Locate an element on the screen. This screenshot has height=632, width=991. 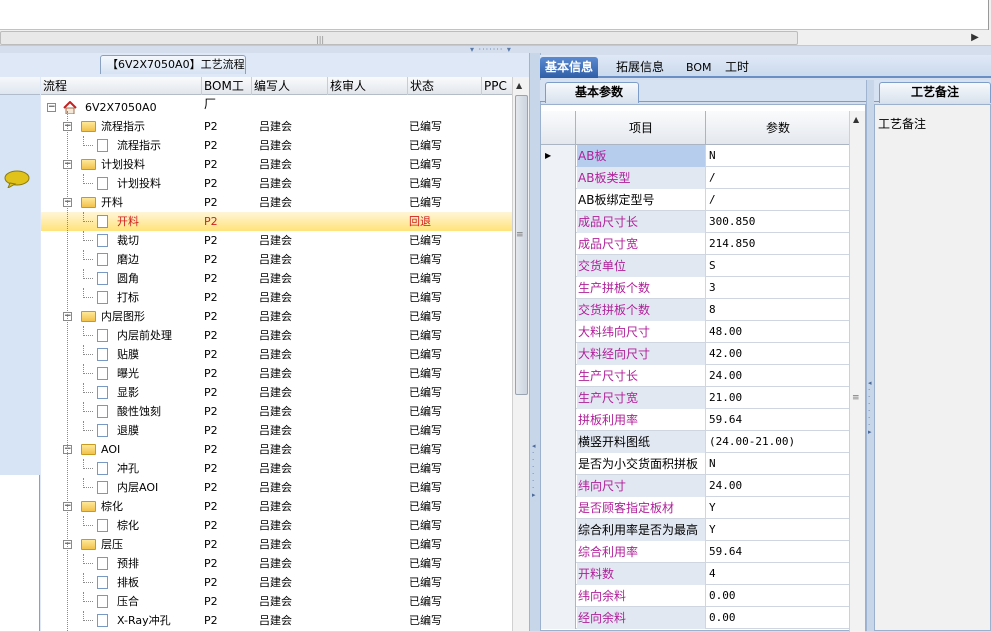
column-header-bom: BOM工厂 is located at coordinates (227, 94).